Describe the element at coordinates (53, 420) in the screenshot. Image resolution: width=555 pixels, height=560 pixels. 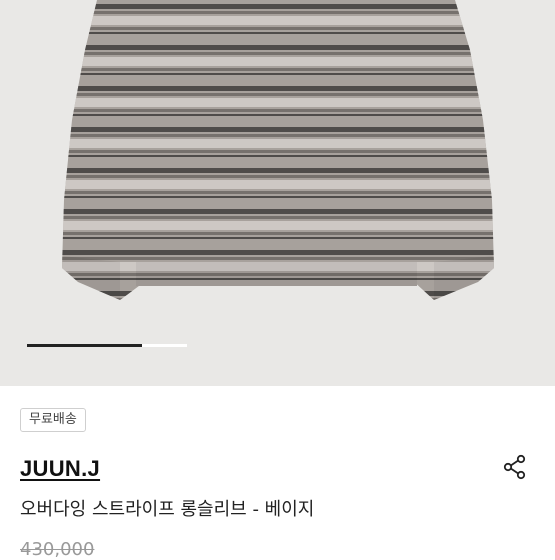
I see `free-shipping-badge: 무료배송` at that location.